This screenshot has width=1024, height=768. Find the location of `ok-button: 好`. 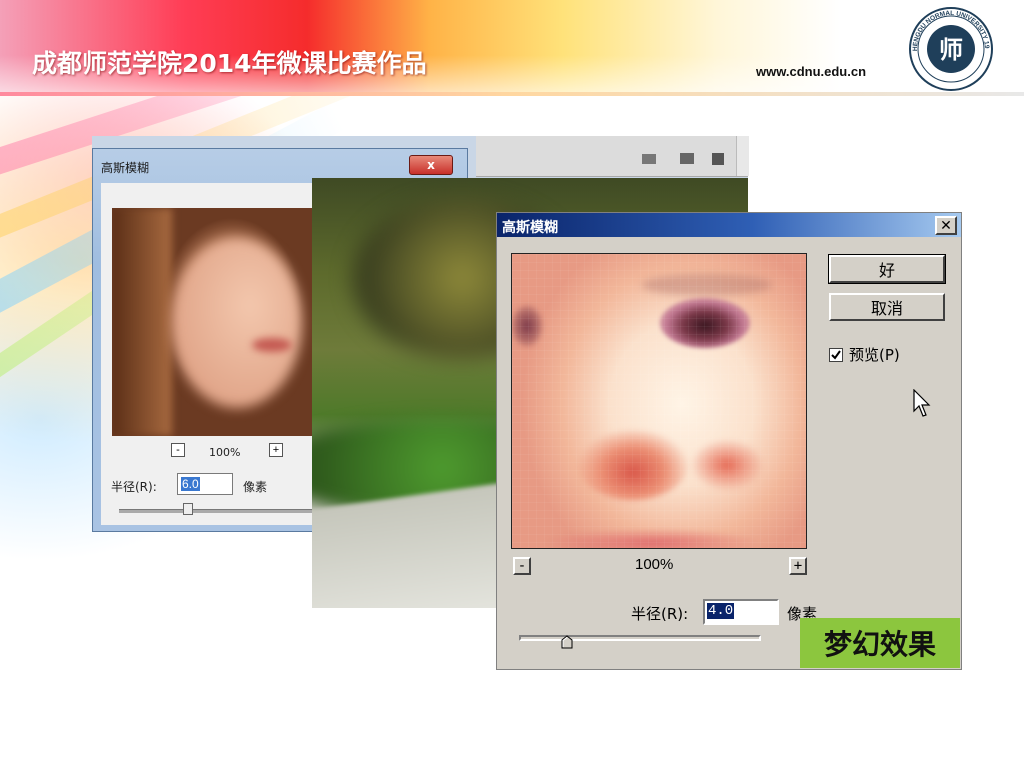

ok-button: 好 is located at coordinates (887, 269).